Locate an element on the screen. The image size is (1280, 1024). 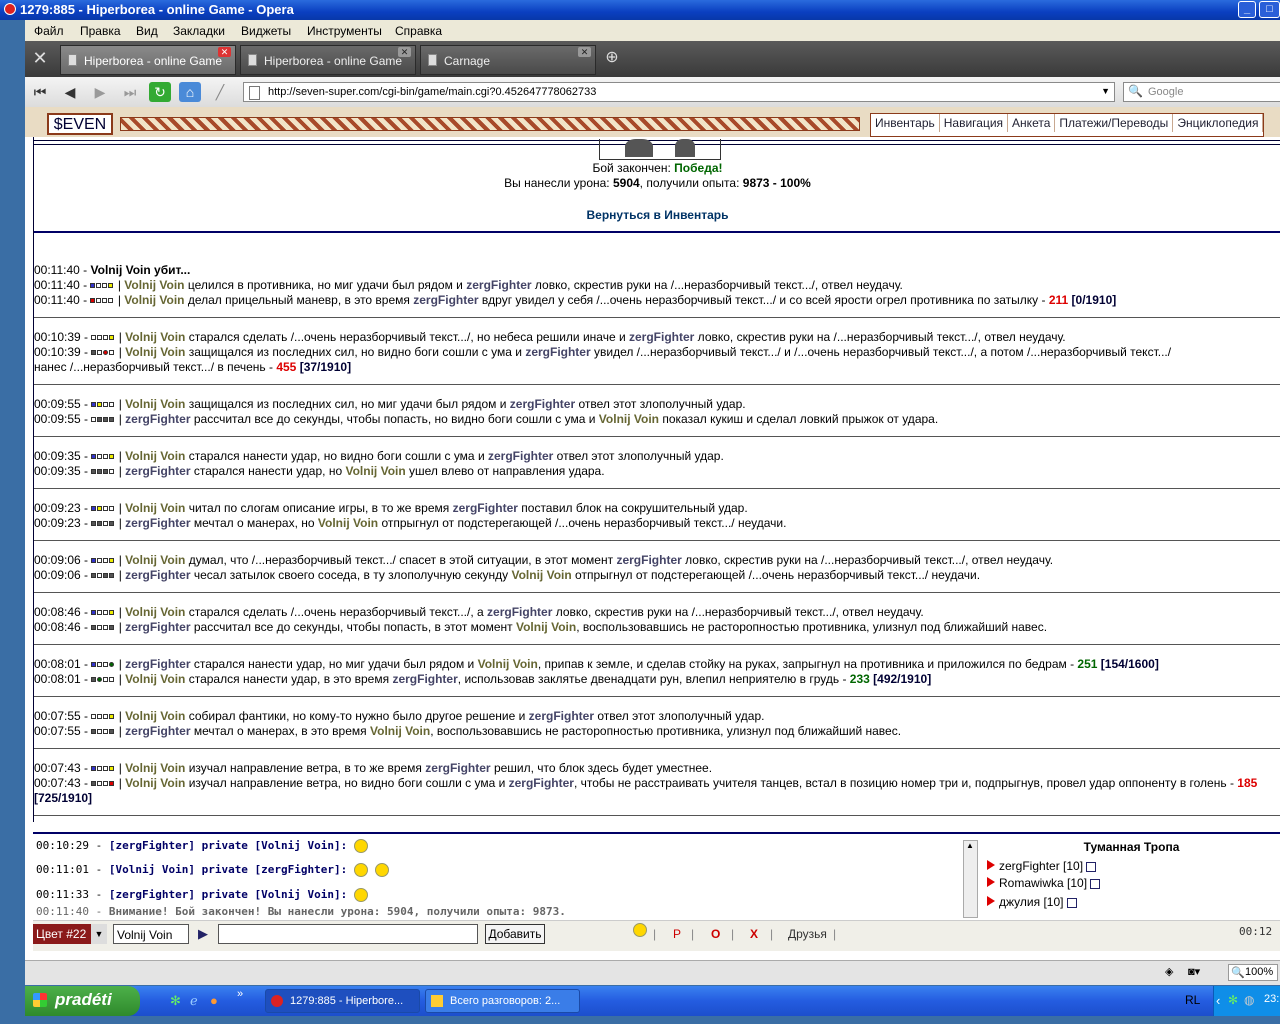
clear-button: О is located at coordinates (715, 934).